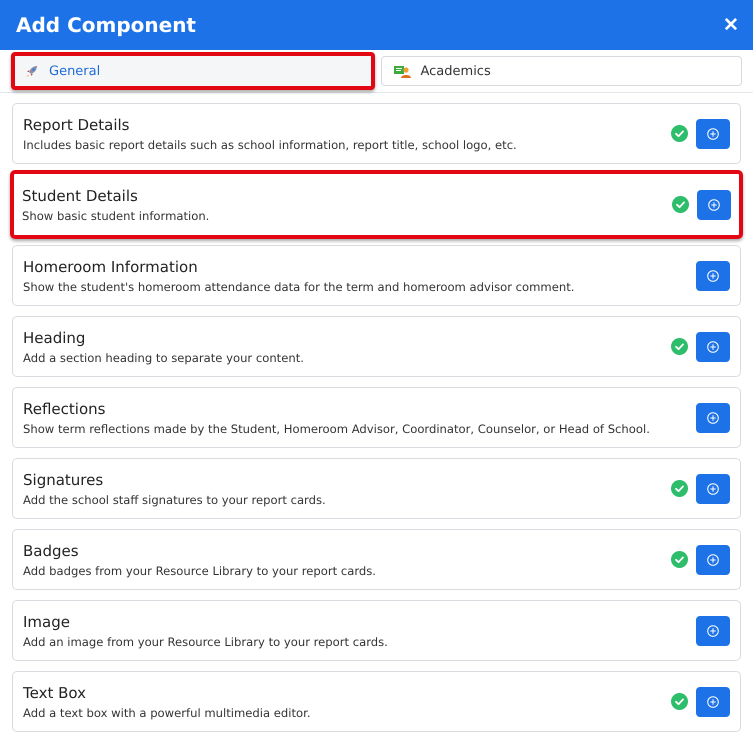 The width and height of the screenshot is (753, 746). I want to click on component-description: Add a text box with a powerful multimedia editor., so click(167, 713).